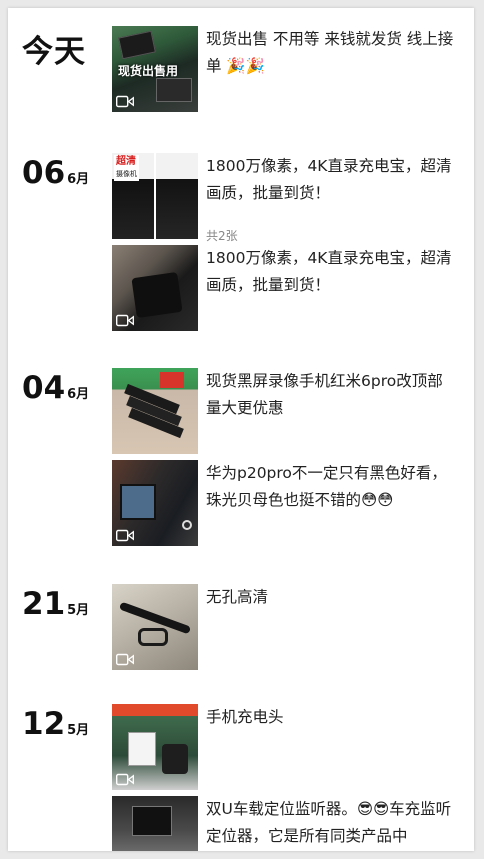 The height and width of the screenshot is (859, 484). I want to click on banner-subtitle: 摄像机, so click(126, 174).